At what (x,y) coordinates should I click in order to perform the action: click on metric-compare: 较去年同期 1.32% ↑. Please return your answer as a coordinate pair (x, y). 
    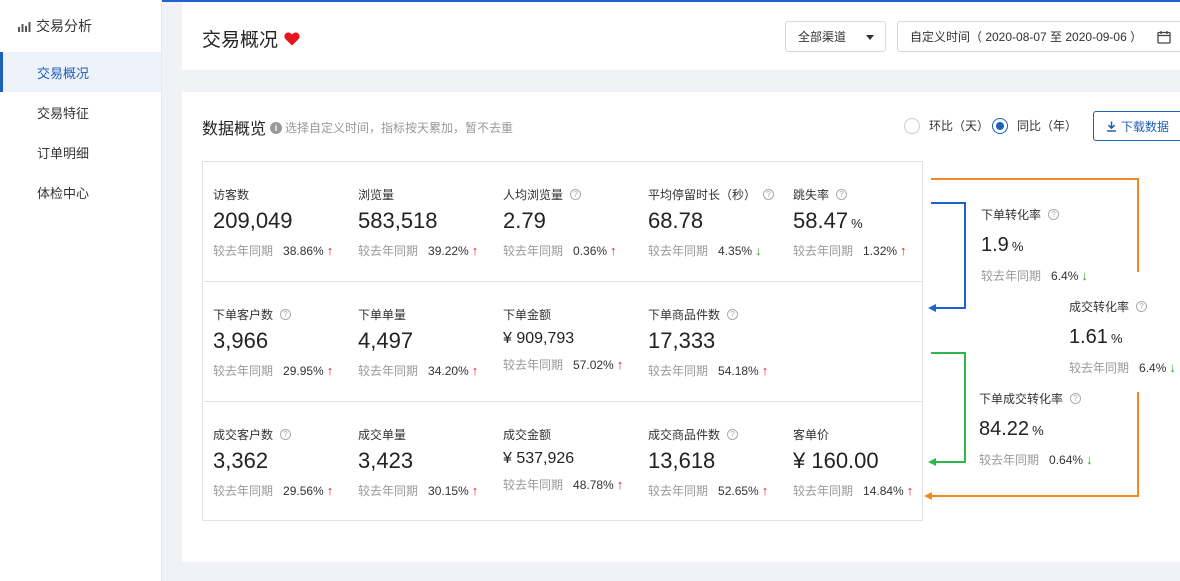
    Looking at the image, I should click on (850, 250).